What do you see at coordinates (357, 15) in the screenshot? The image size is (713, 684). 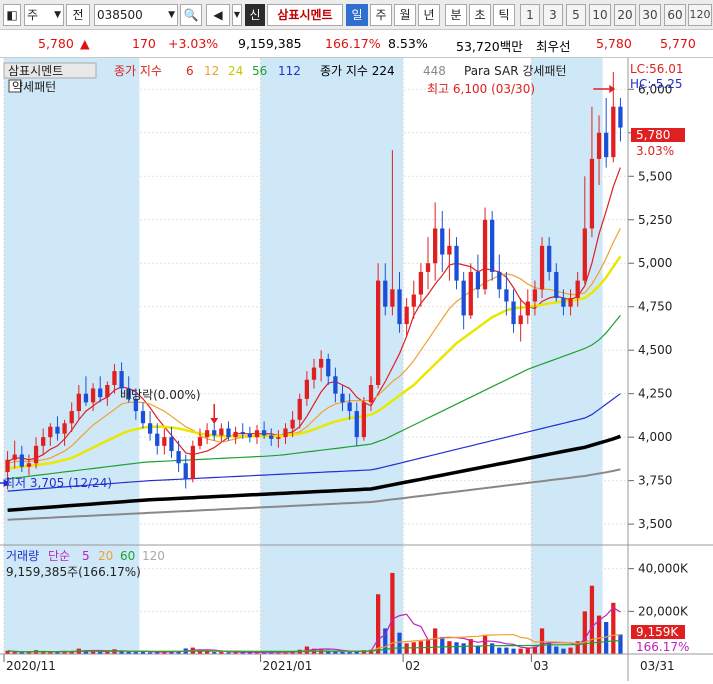 I see `period-day-button: 일` at bounding box center [357, 15].